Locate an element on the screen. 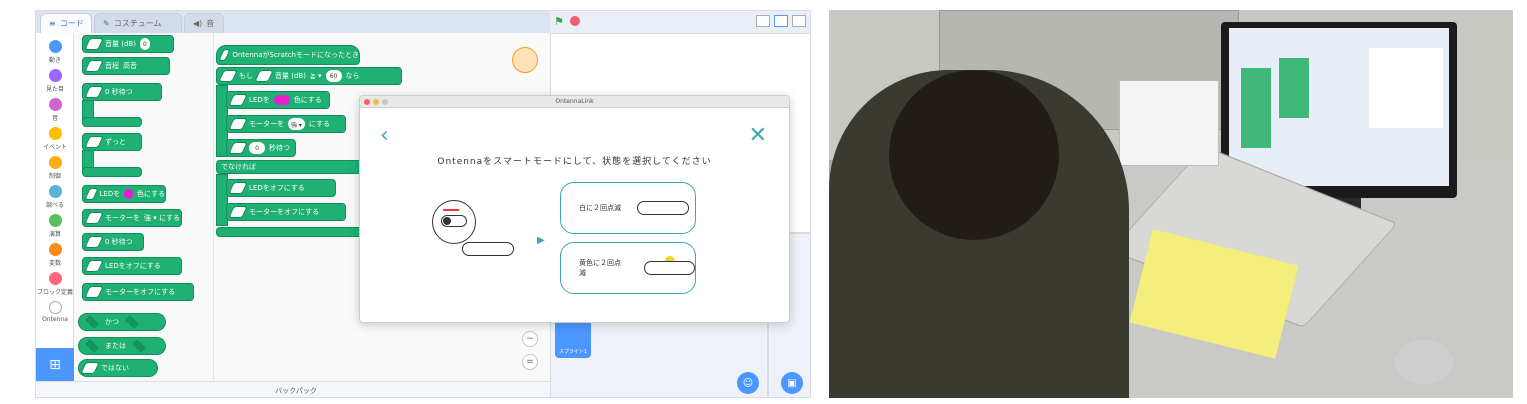 This screenshot has width=1527, height=404. category-2: 音 is located at coordinates (55, 110).